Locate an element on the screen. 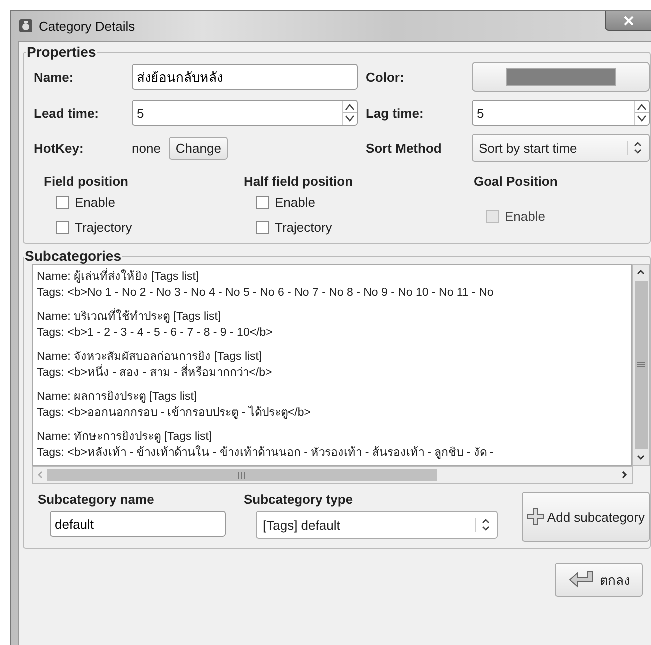  return-arrow-icon is located at coordinates (582, 580).